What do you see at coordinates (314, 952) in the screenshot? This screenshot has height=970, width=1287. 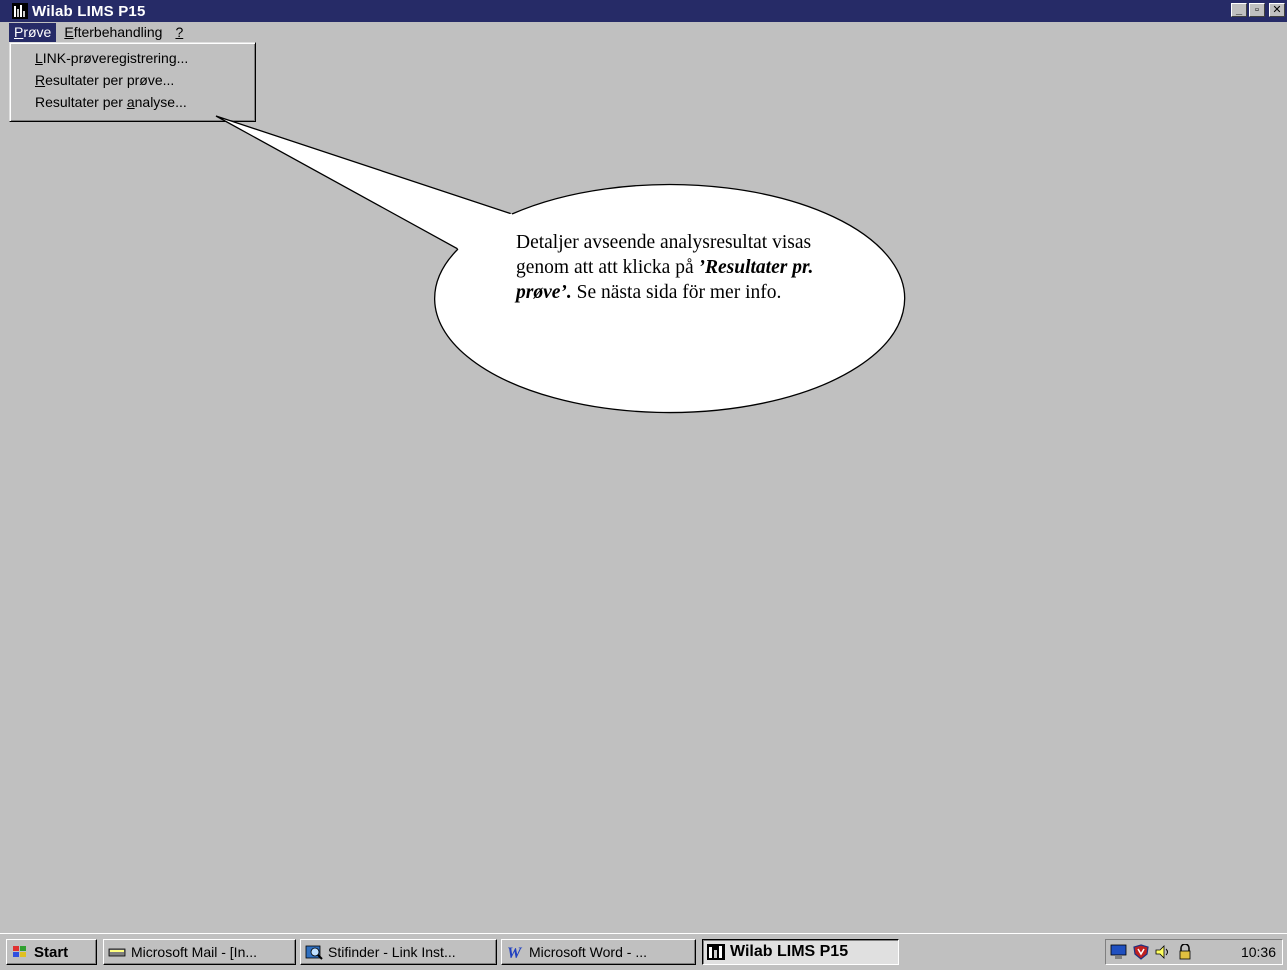 I see `explorer-icon` at bounding box center [314, 952].